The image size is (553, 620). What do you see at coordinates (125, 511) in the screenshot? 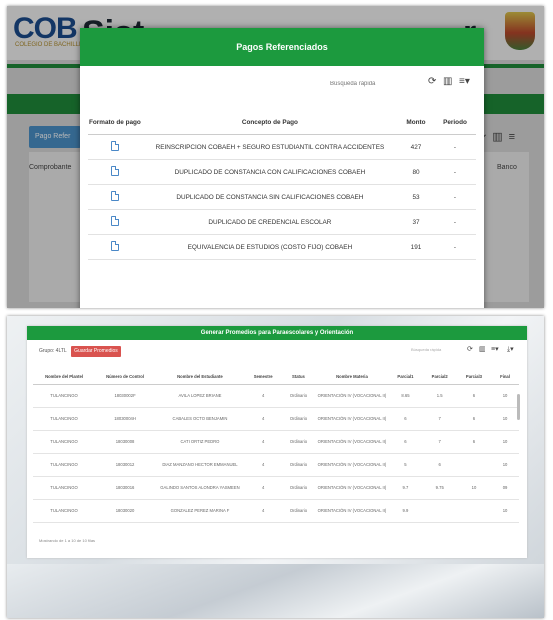
I see `control-cell: 18030020` at bounding box center [125, 511].